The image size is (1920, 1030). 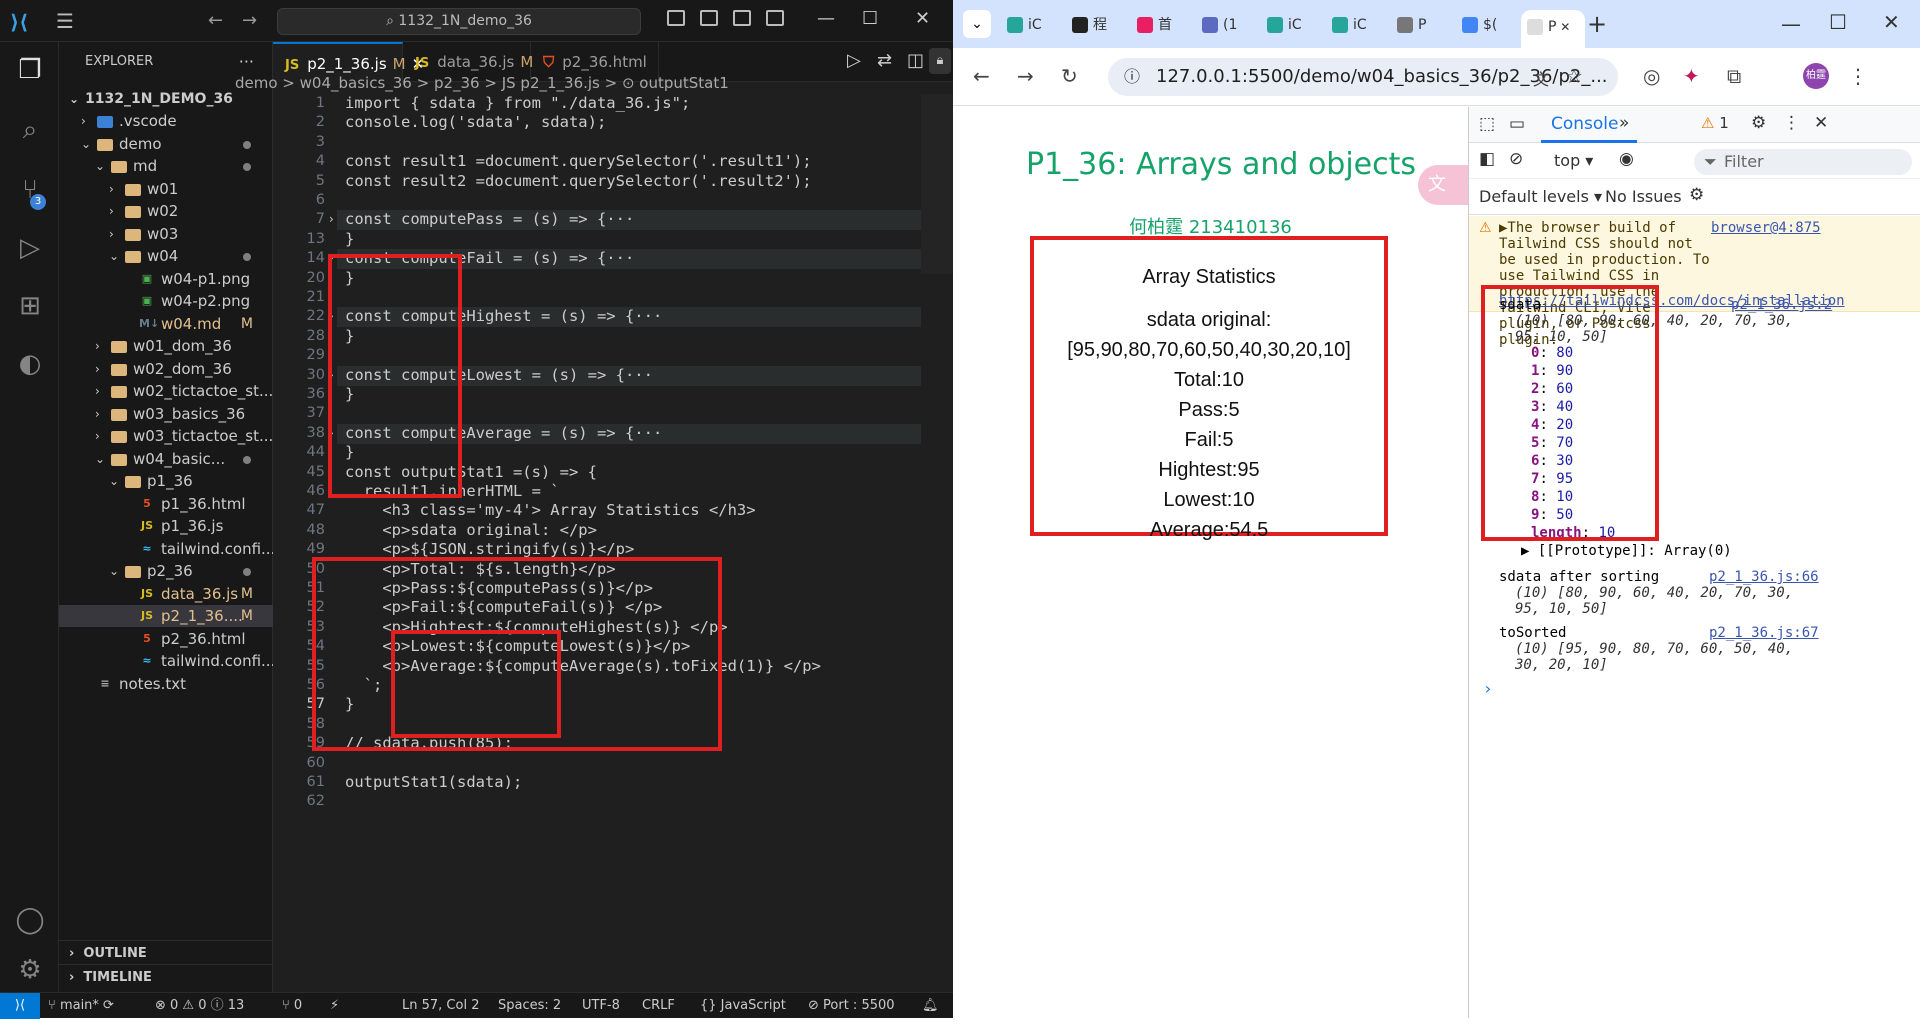 What do you see at coordinates (1485, 25) in the screenshot?
I see `browser-tab: $(` at bounding box center [1485, 25].